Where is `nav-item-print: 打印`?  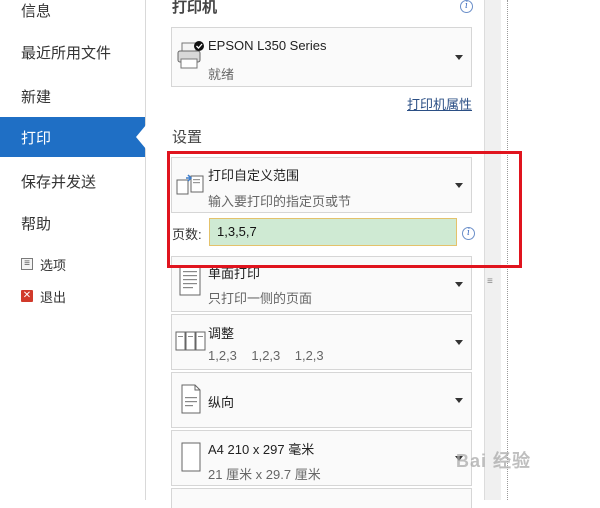 nav-item-print: 打印 is located at coordinates (73, 137).